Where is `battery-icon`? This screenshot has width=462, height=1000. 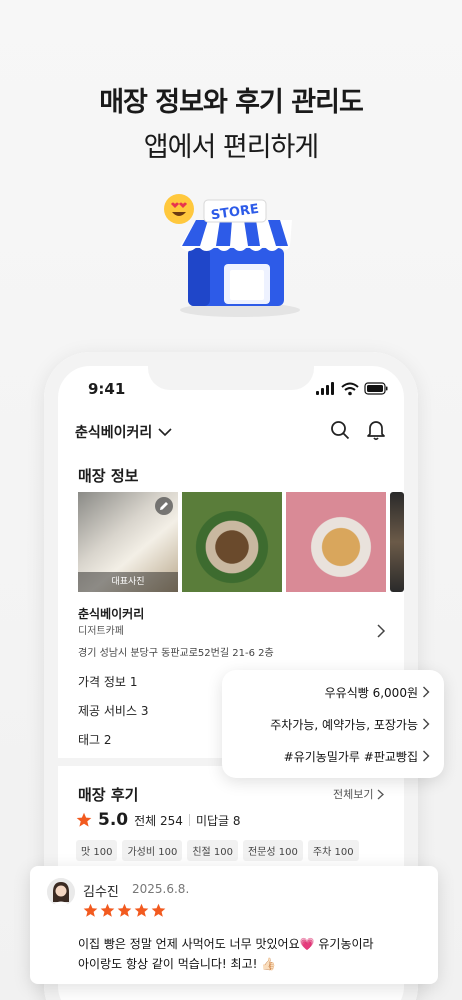
battery-icon is located at coordinates (376, 388).